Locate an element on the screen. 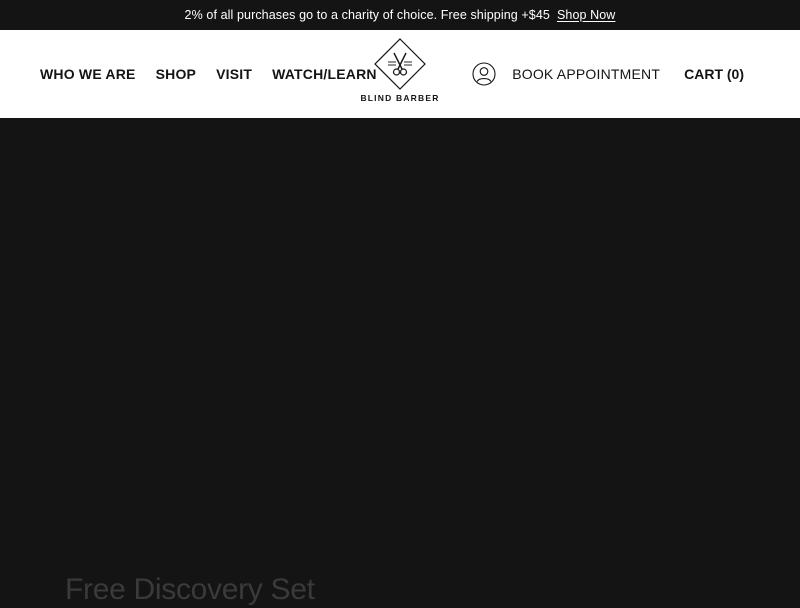 The width and height of the screenshot is (800, 608). user-account-icon is located at coordinates (484, 74).